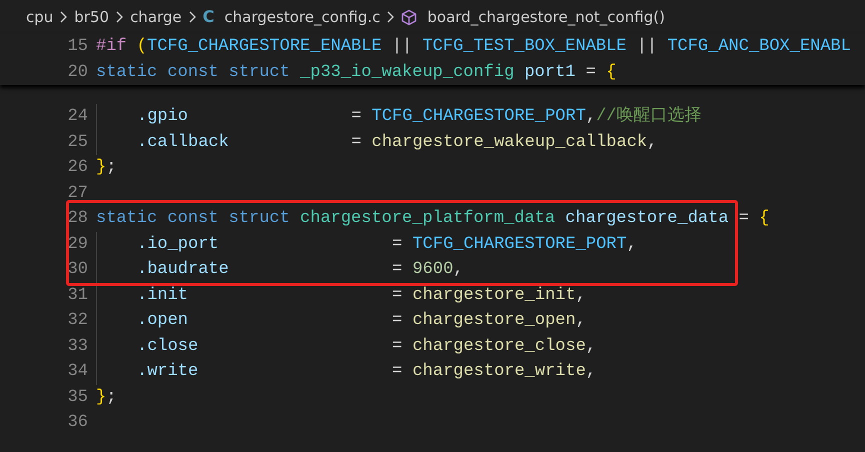 The image size is (865, 452). Describe the element at coordinates (409, 17) in the screenshot. I see `cube-icon` at that location.